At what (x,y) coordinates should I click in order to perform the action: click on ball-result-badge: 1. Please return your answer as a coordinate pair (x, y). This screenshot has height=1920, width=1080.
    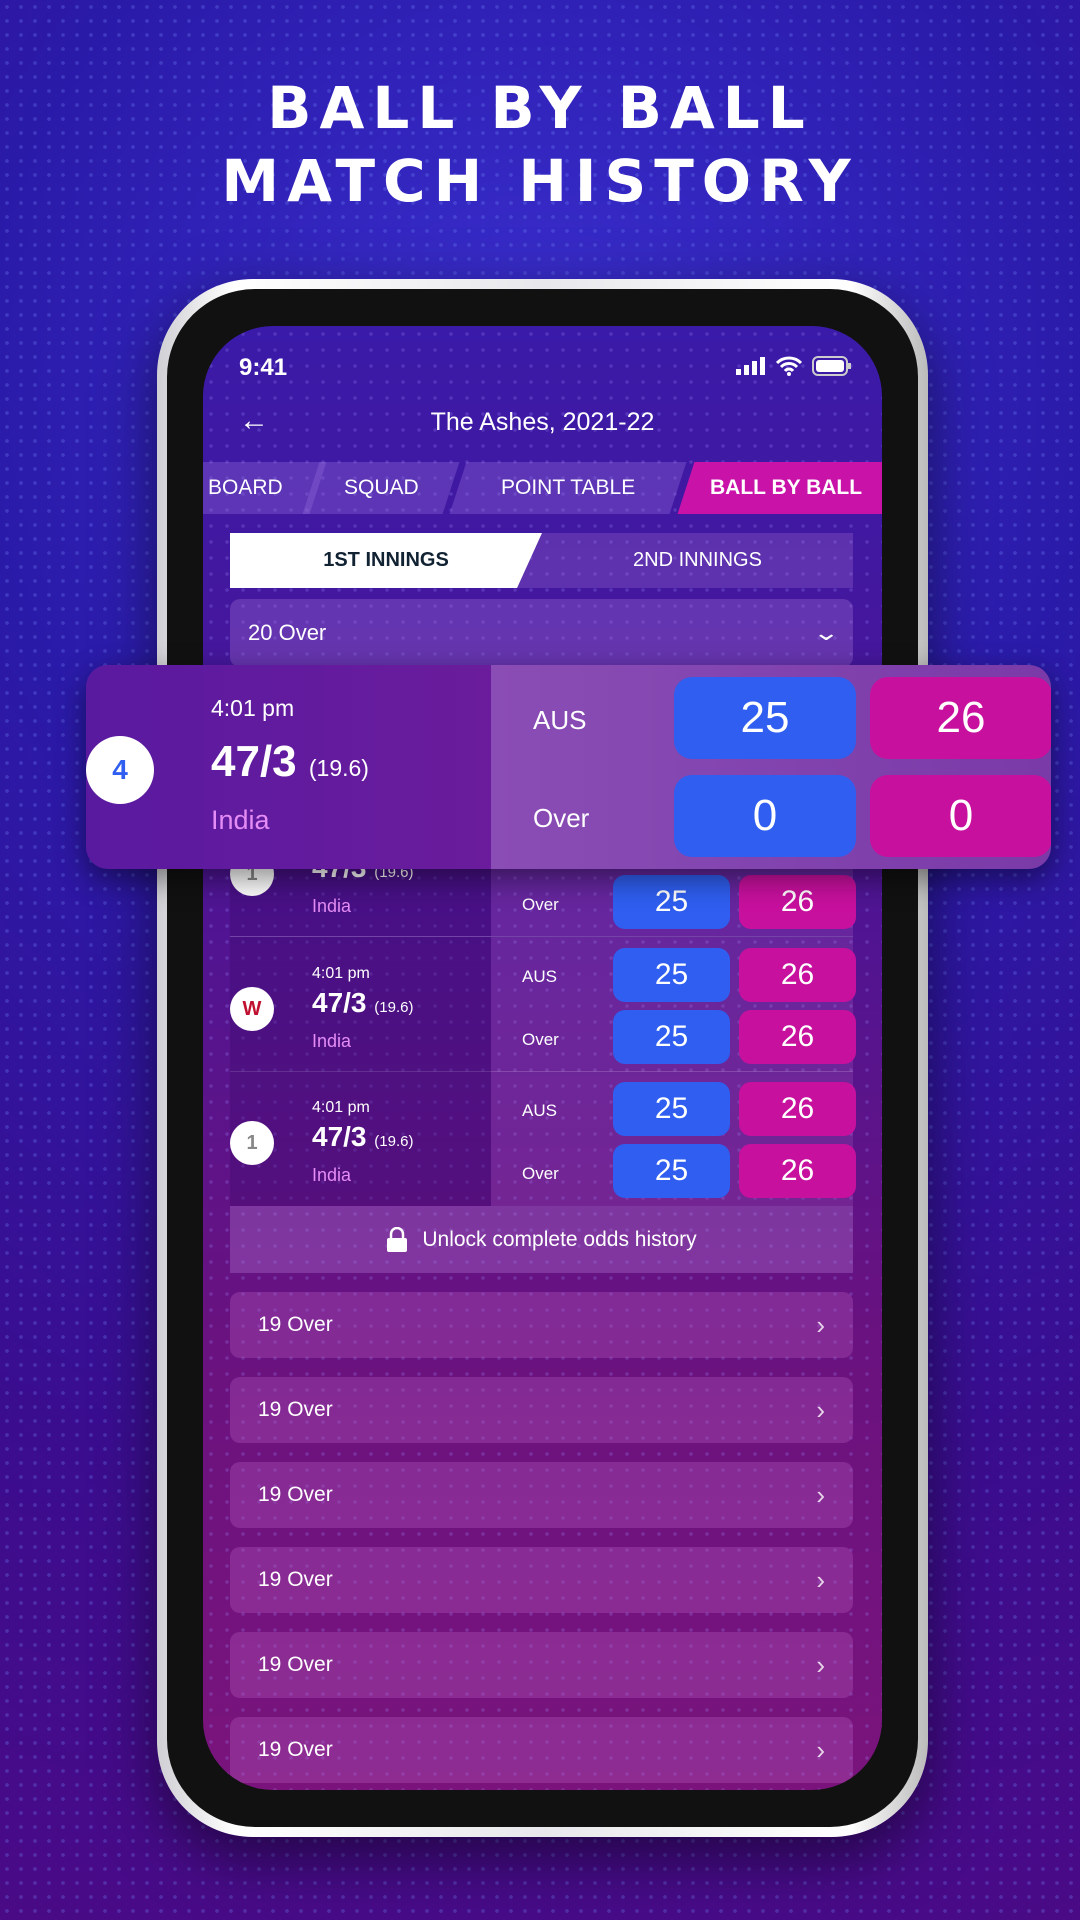
    Looking at the image, I should click on (252, 1143).